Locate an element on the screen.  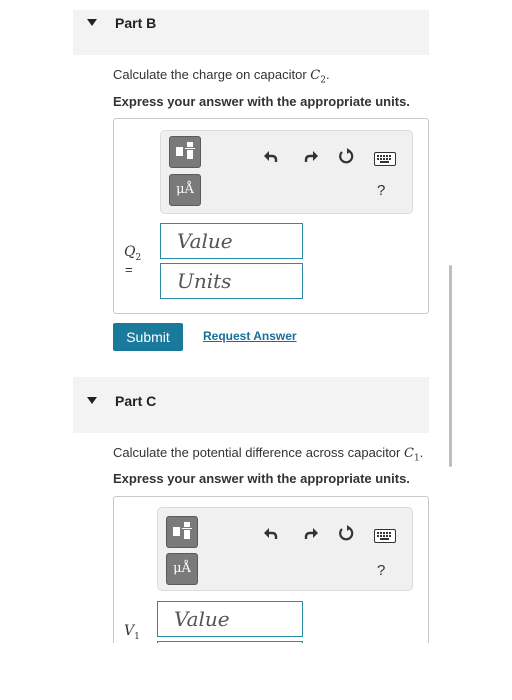
part-c-title: Part C is located at coordinates (136, 401).